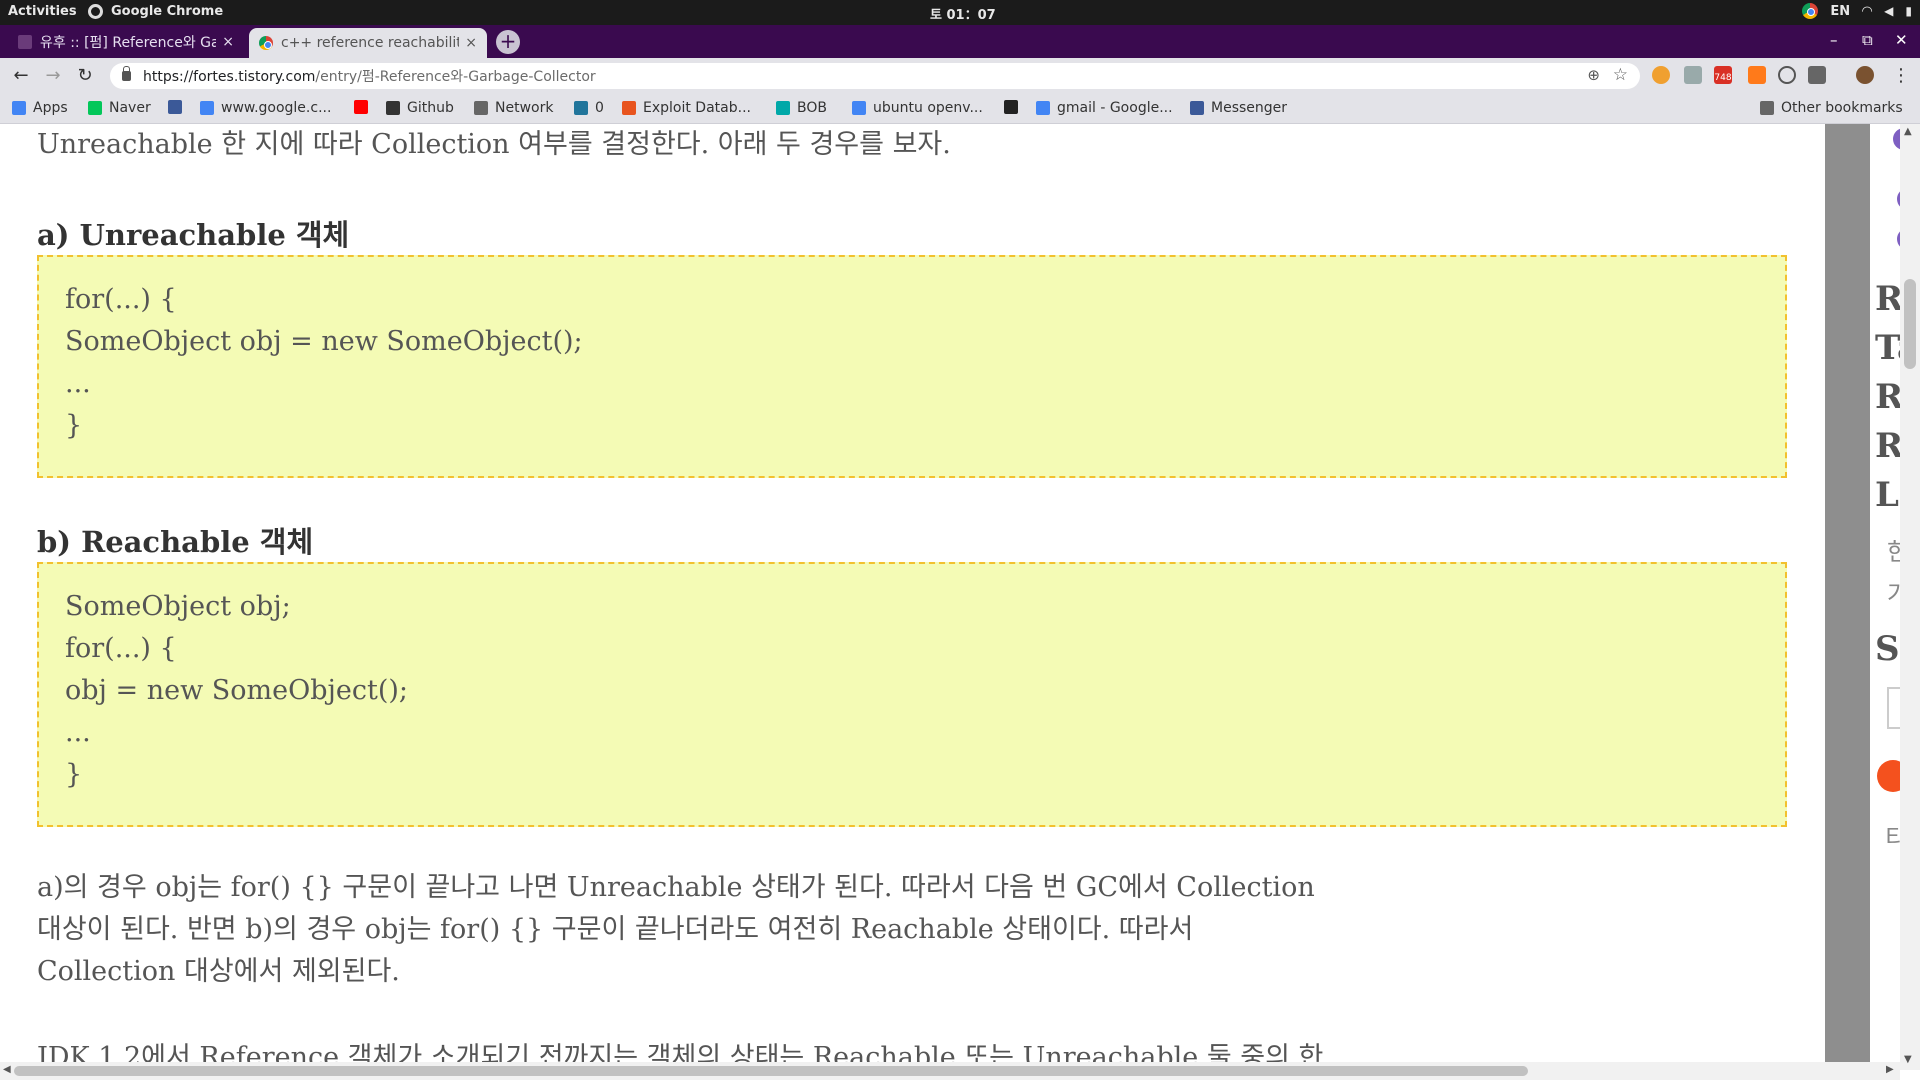  I want to click on clock: 토 01：07, so click(963, 13).